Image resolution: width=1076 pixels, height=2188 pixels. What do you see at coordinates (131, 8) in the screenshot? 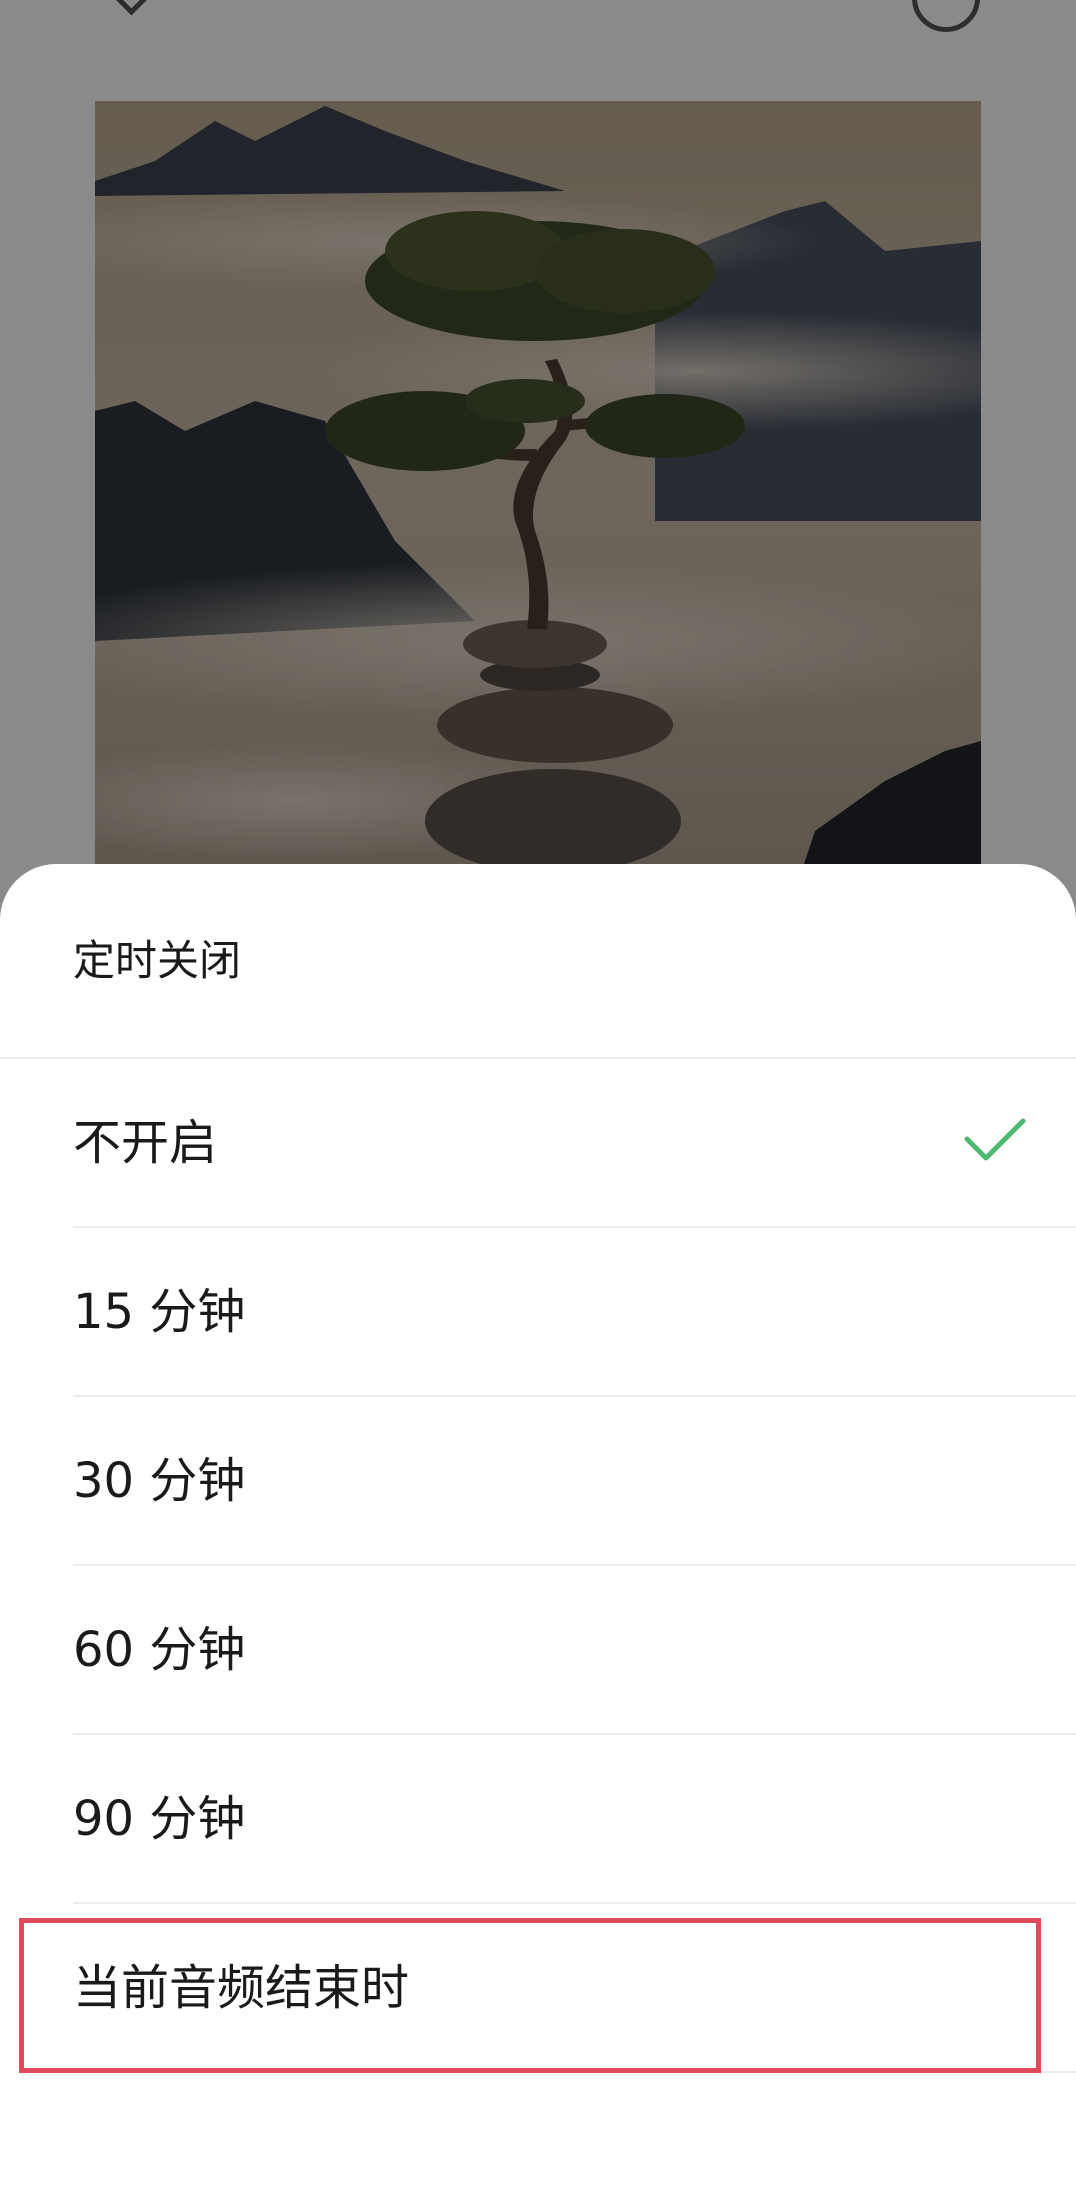
I see `chevron-down-icon` at bounding box center [131, 8].